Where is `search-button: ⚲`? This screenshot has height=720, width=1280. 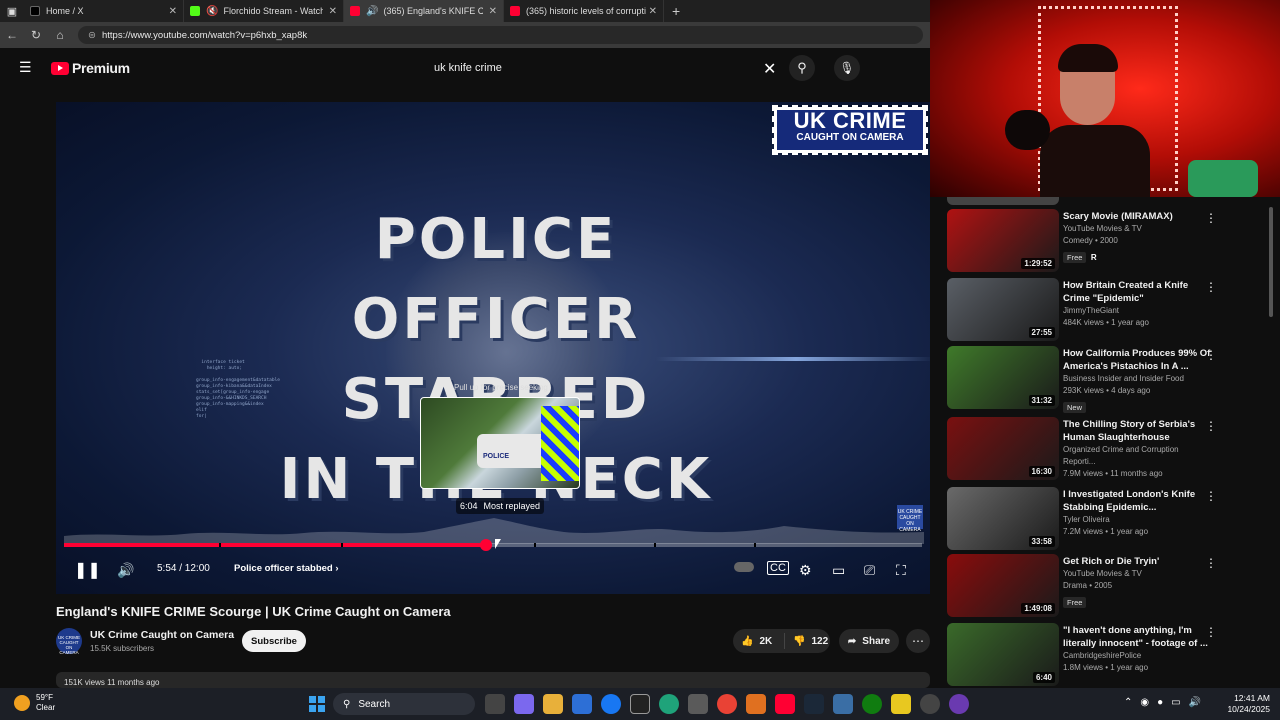
search-button: ⚲ is located at coordinates (802, 68).